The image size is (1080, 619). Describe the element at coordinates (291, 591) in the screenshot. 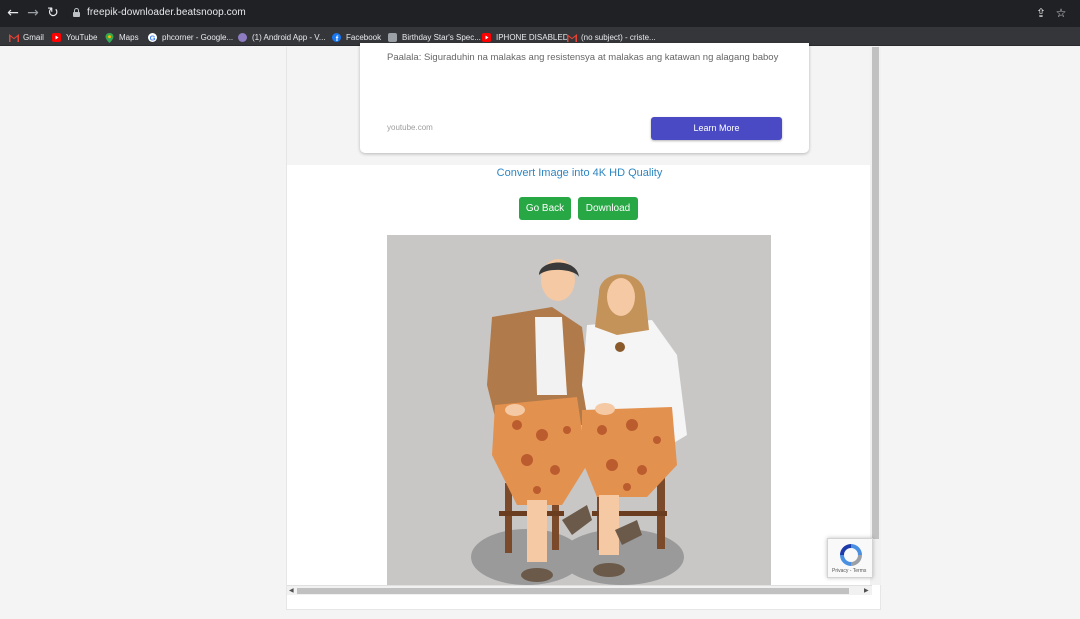

I see `scroll-left-arrow-icon: ◀` at that location.